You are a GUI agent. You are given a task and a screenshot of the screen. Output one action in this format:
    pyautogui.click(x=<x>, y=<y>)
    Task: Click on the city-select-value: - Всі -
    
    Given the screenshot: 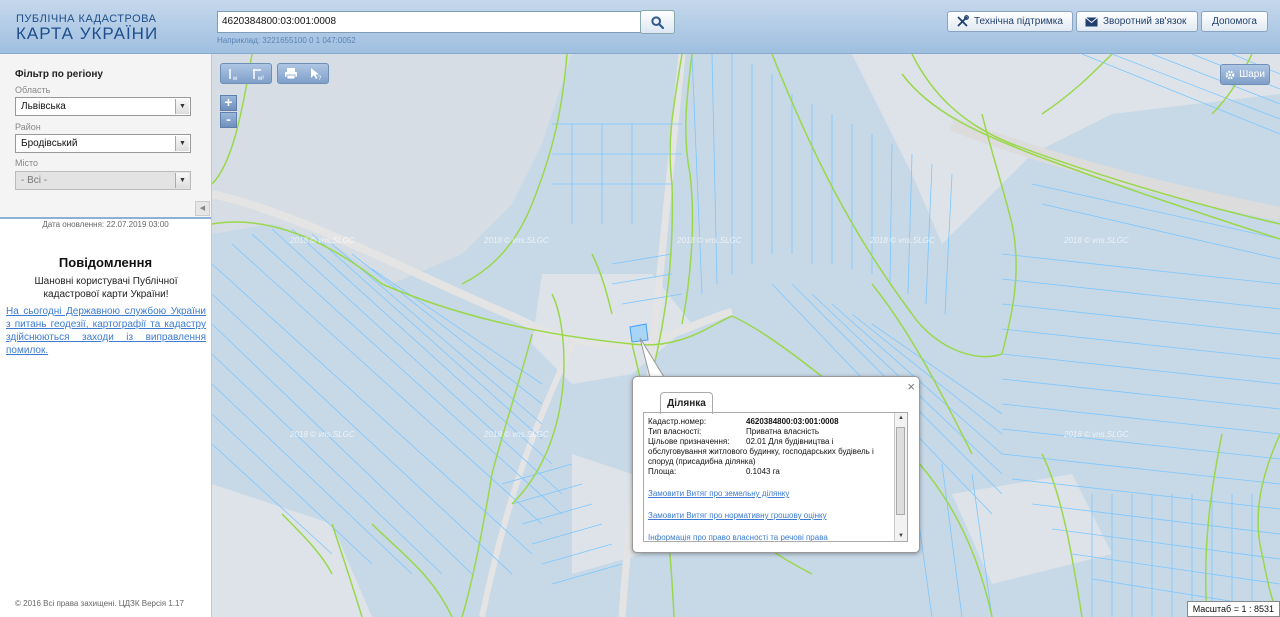 What is the action you would take?
    pyautogui.click(x=34, y=180)
    